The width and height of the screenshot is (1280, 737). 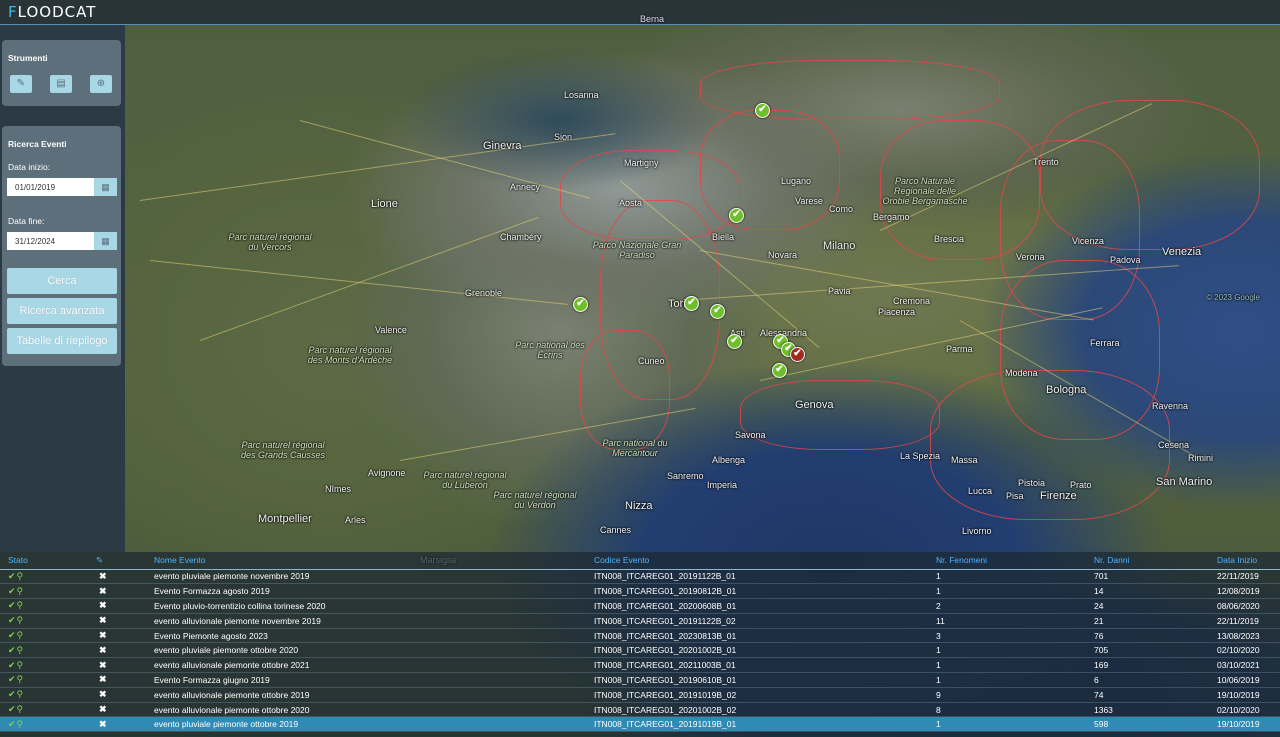 I want to click on danni-count-cell: 74, so click(x=1147, y=695).